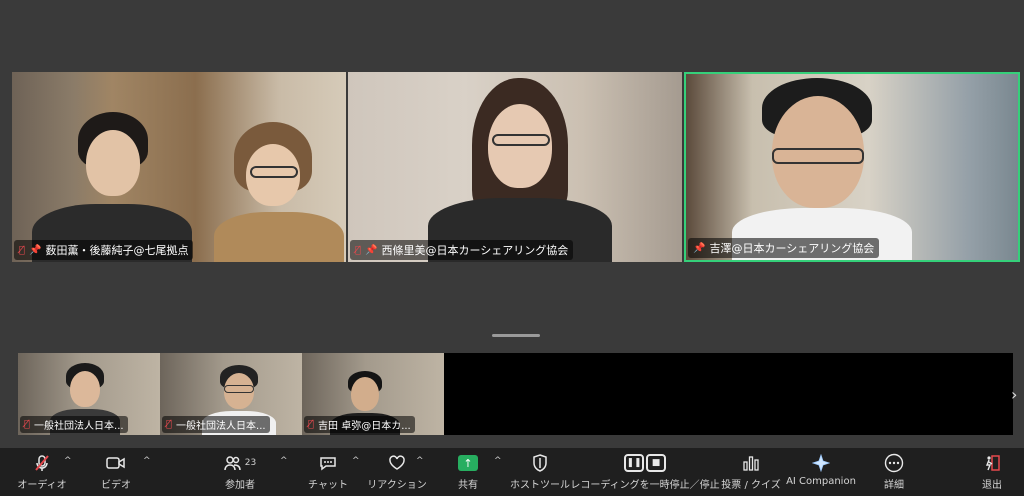 This screenshot has width=1024, height=496. I want to click on share-up-arrow-icon: ↑, so click(468, 463).